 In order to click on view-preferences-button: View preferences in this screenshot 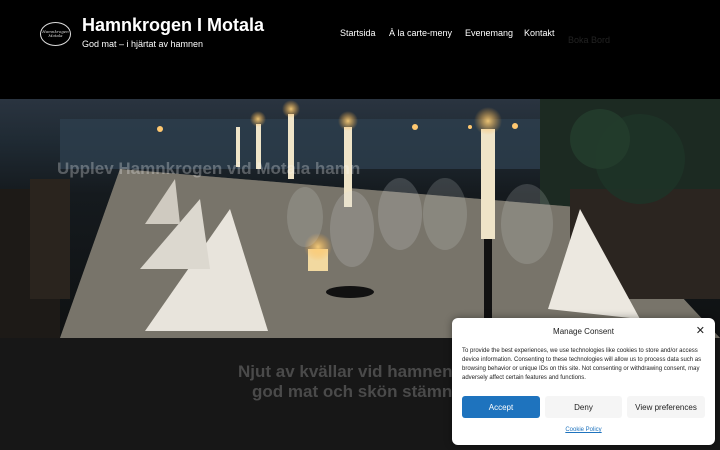, I will do `click(666, 407)`.